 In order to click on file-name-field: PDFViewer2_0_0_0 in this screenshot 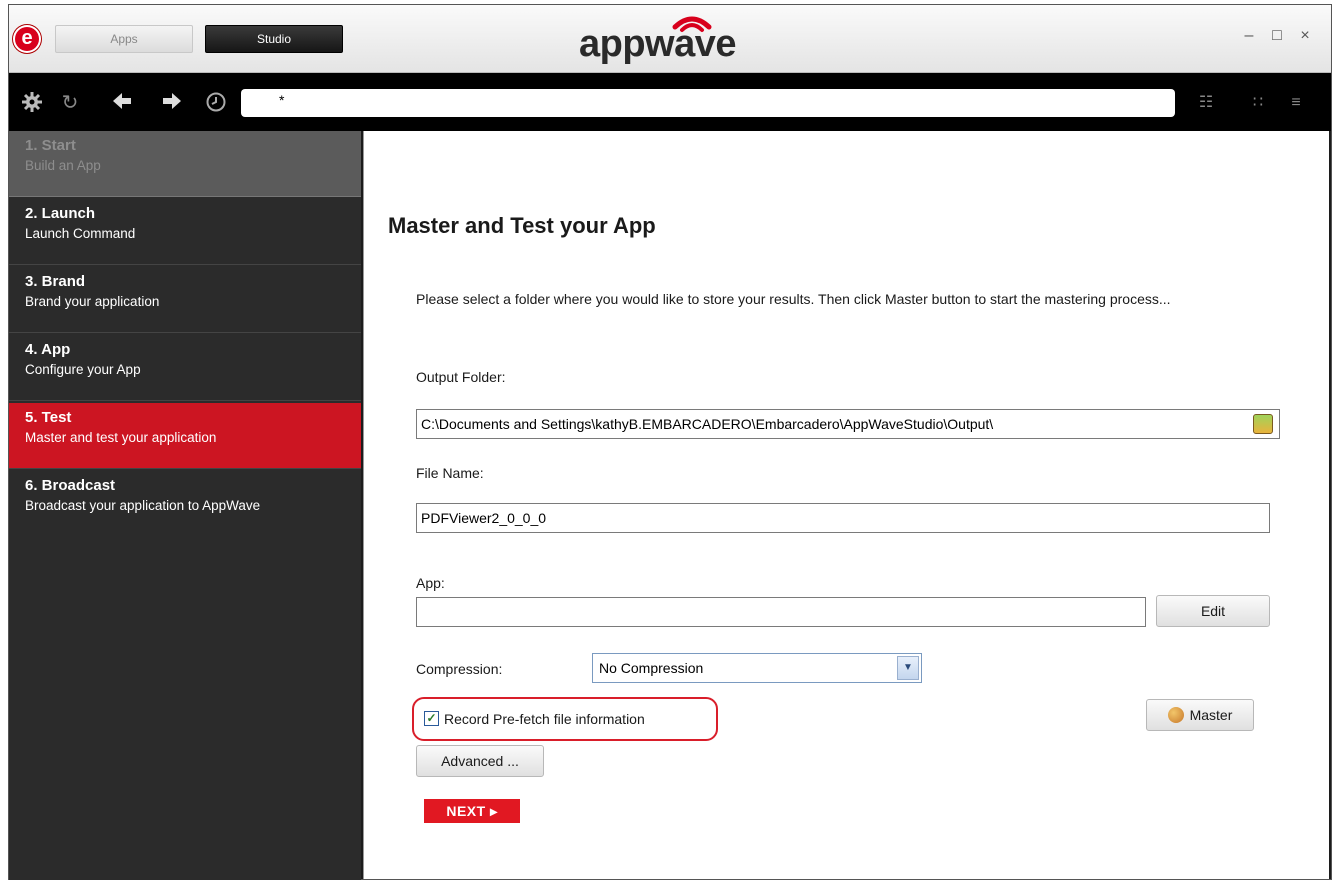, I will do `click(843, 518)`.